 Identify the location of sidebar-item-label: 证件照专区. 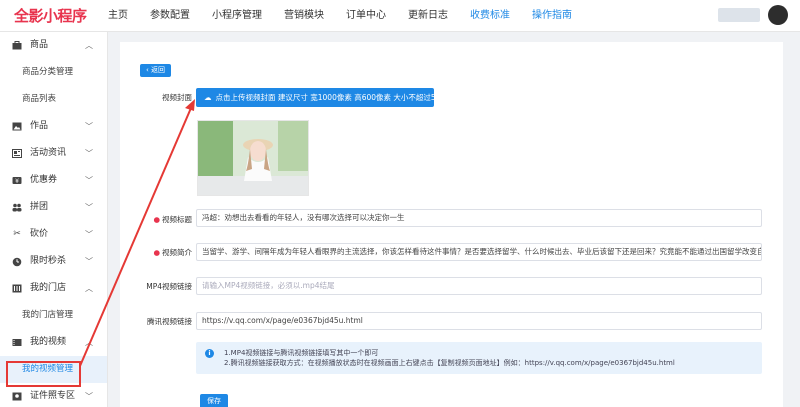
(53, 396).